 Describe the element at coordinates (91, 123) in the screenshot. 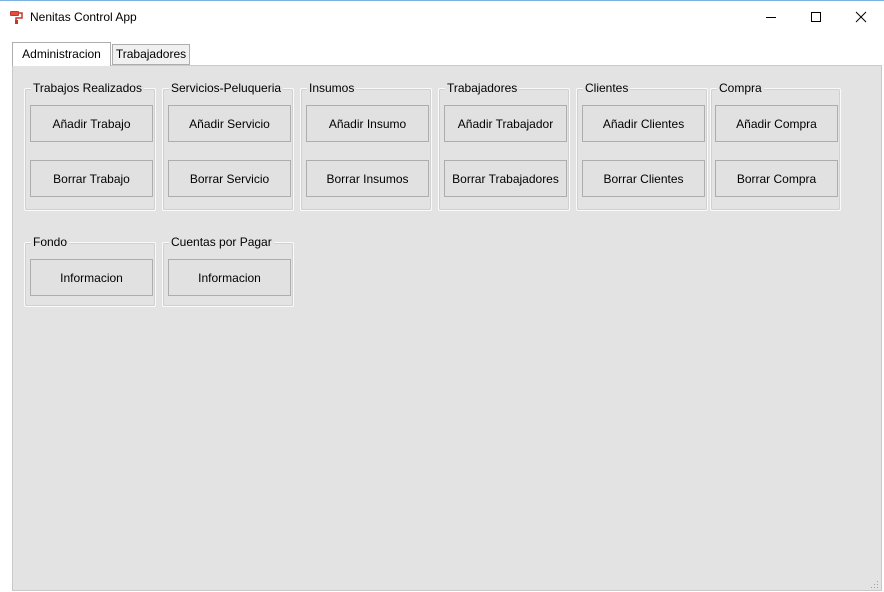

I see `anadir-trabajo-button: Añadir Trabajo` at that location.